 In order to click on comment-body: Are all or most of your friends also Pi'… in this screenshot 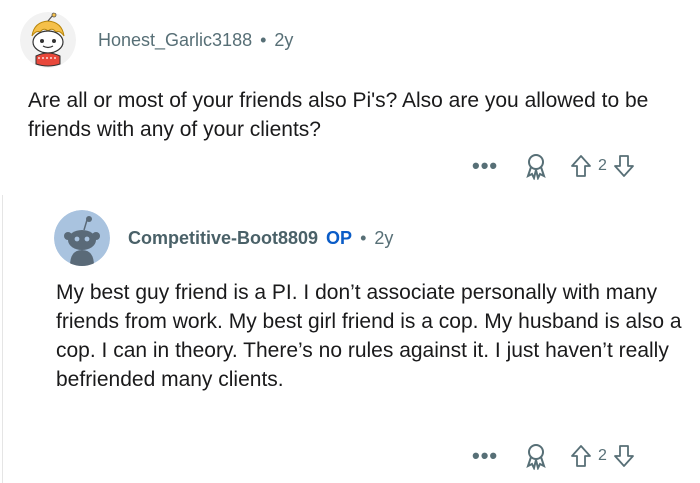, I will do `click(338, 115)`.